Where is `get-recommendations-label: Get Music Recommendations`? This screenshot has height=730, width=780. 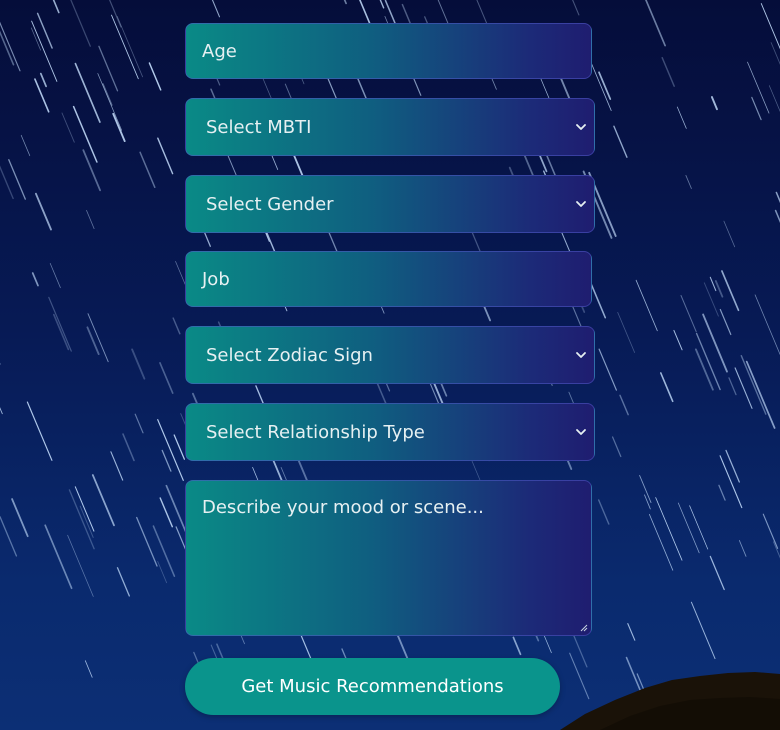 get-recommendations-label: Get Music Recommendations is located at coordinates (372, 686).